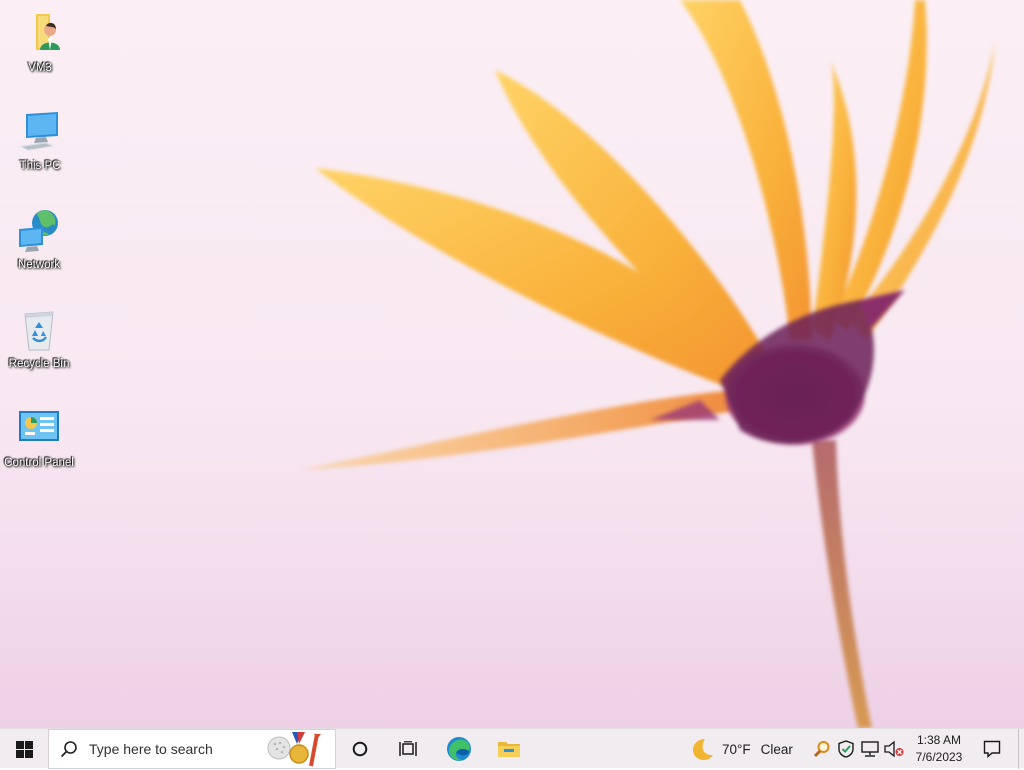  I want to click on desktop-icon-label: Recycle Bin, so click(39, 364).